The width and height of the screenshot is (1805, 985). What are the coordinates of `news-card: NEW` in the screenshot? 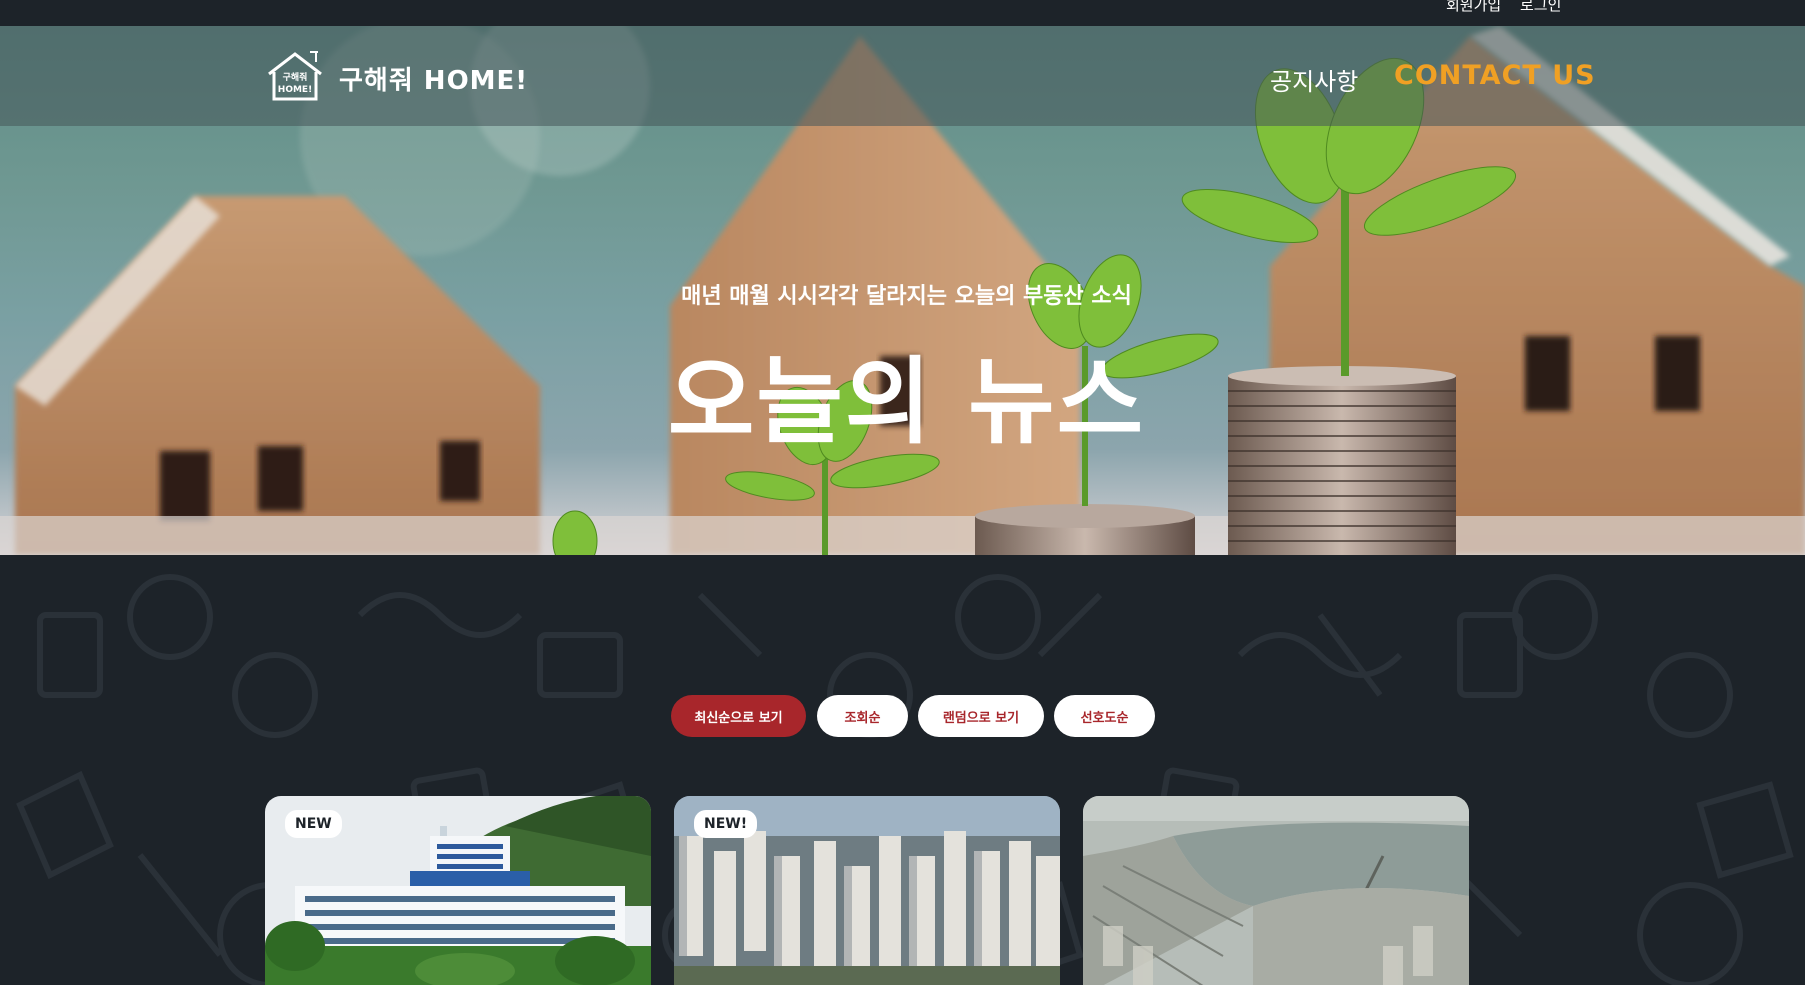 It's located at (458, 890).